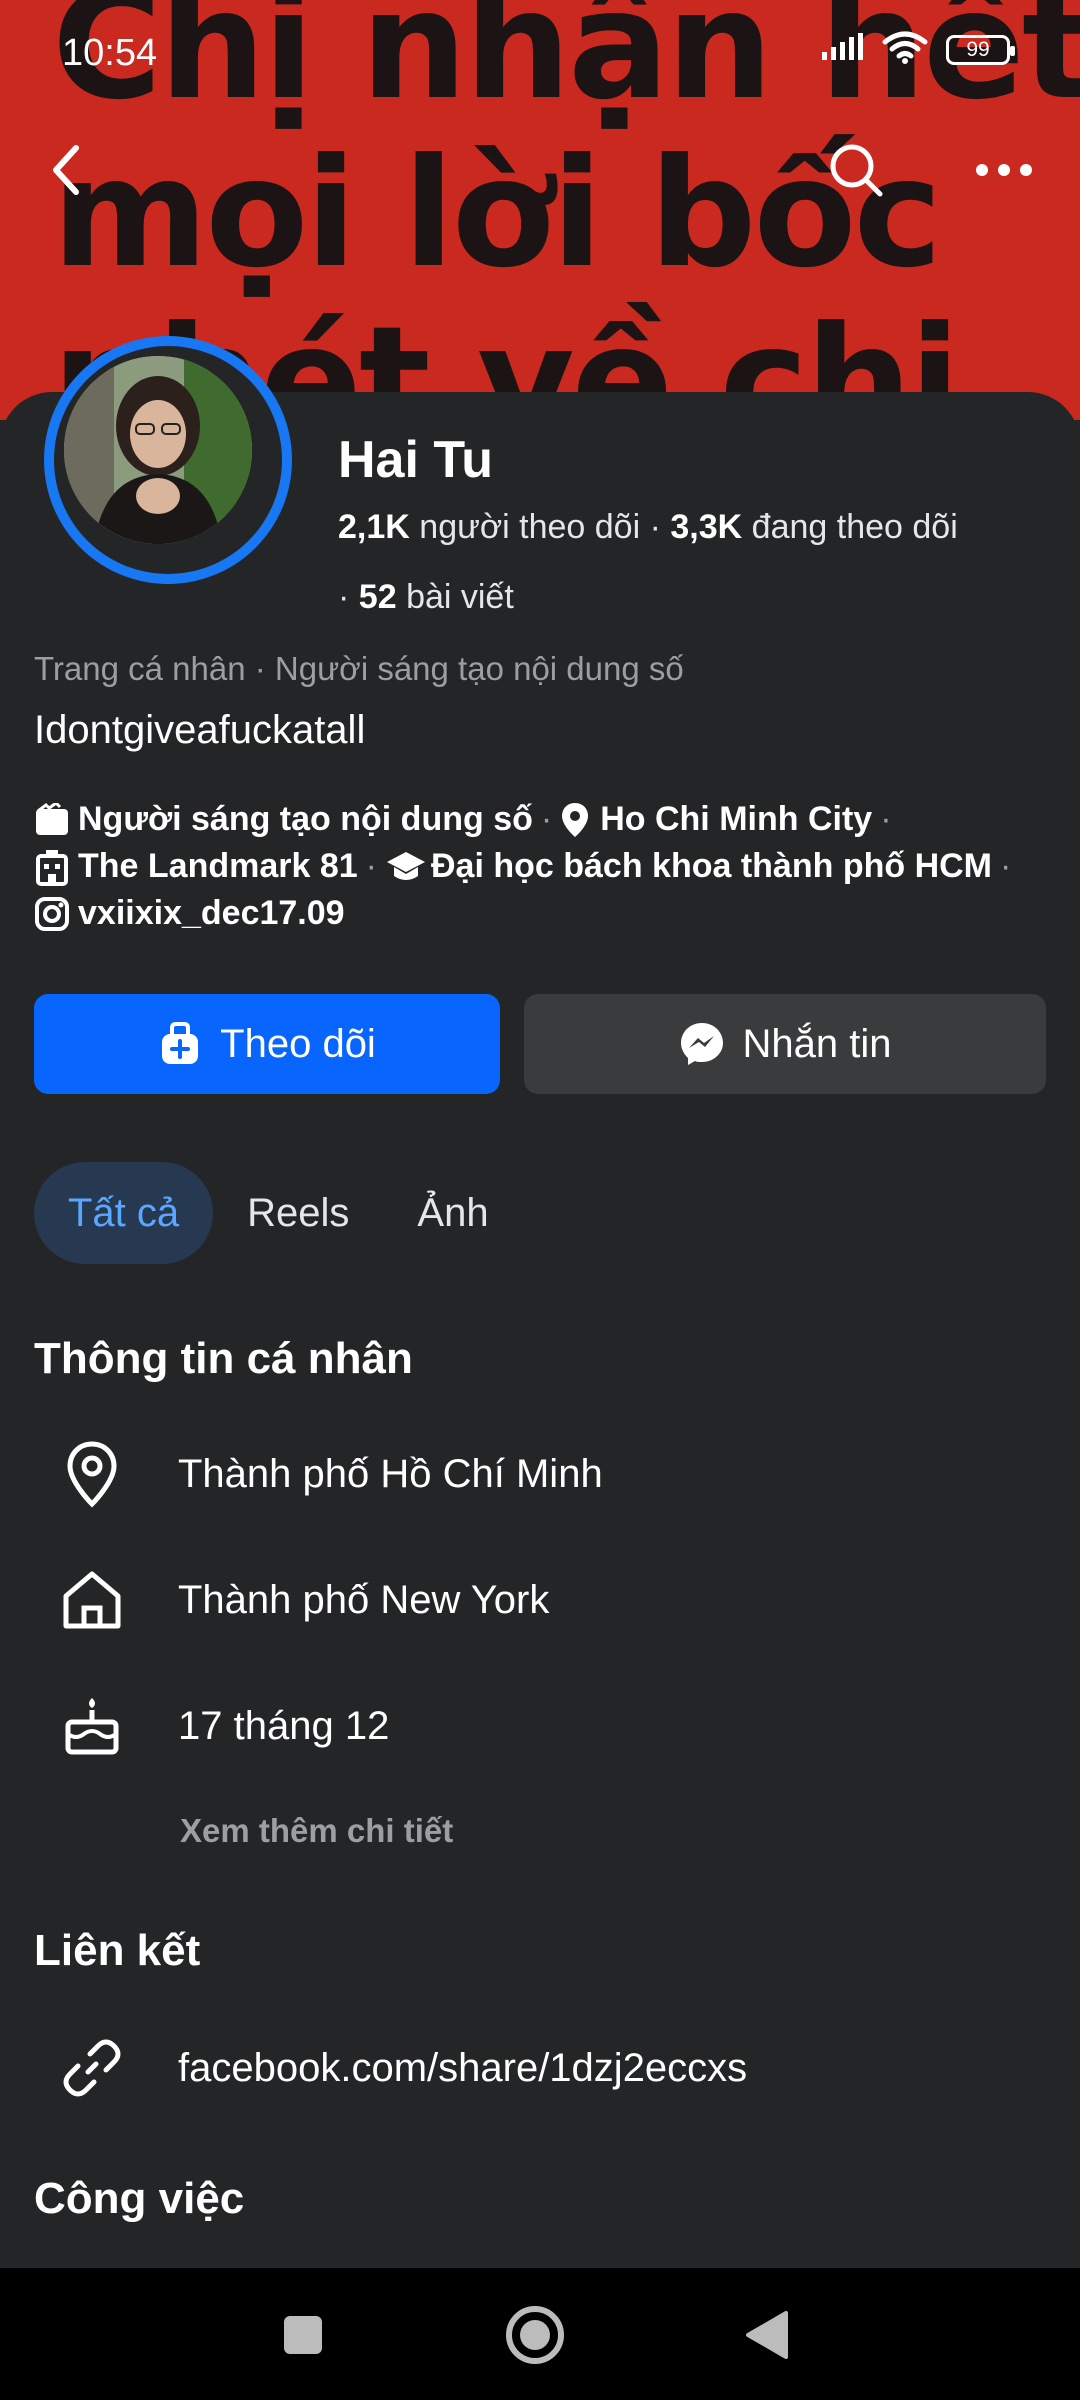  What do you see at coordinates (284, 1725) in the screenshot?
I see `info-text: 17 tháng 12` at bounding box center [284, 1725].